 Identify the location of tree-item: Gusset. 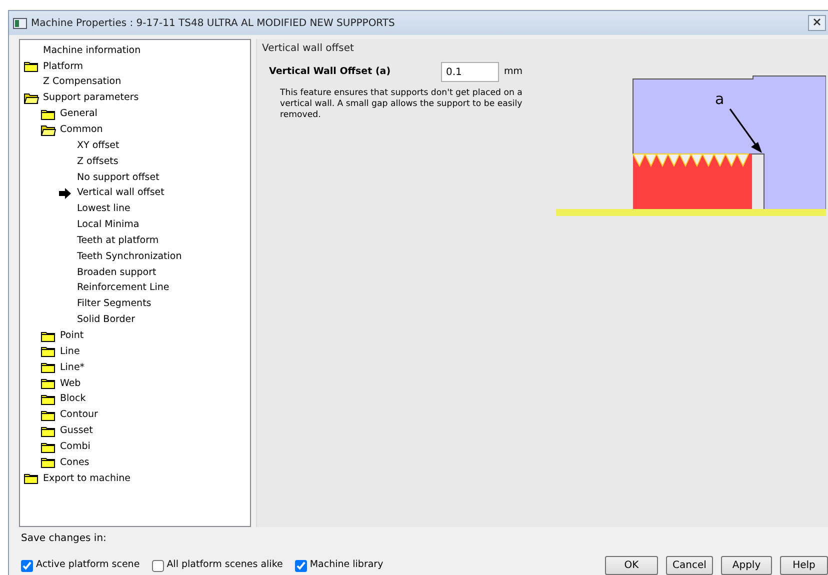
(76, 431).